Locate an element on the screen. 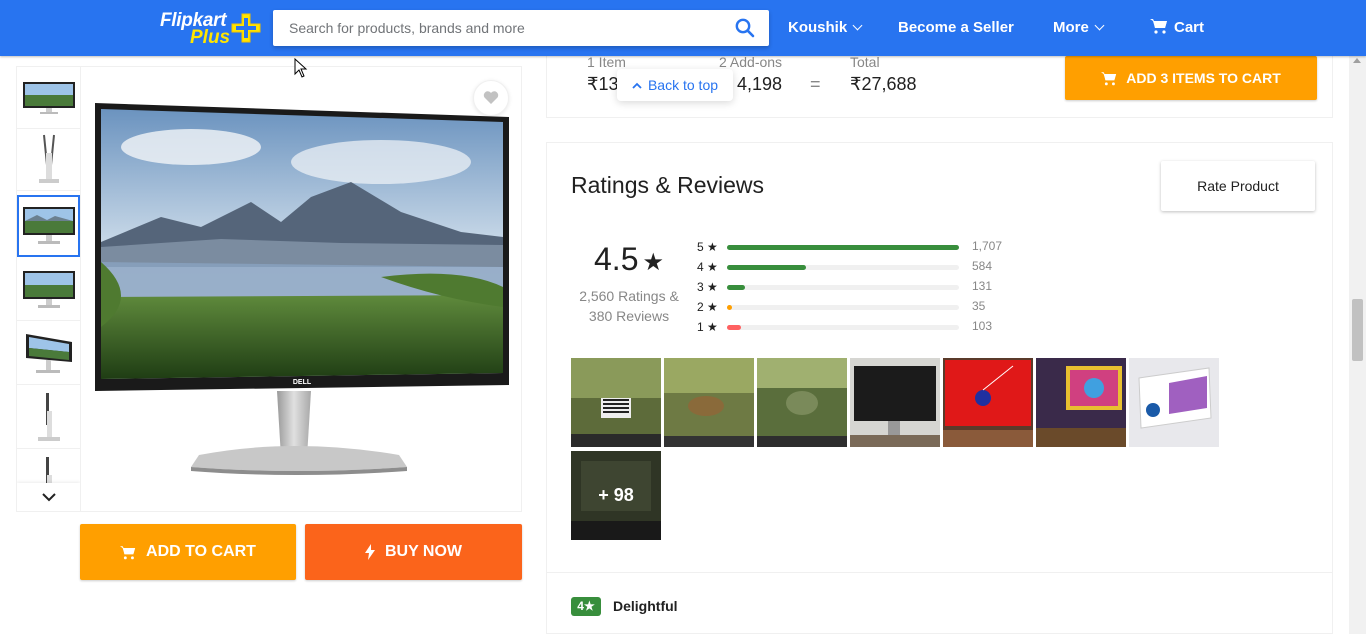 Image resolution: width=1366 pixels, height=634 pixels. plus-logo-icon is located at coordinates (246, 28).